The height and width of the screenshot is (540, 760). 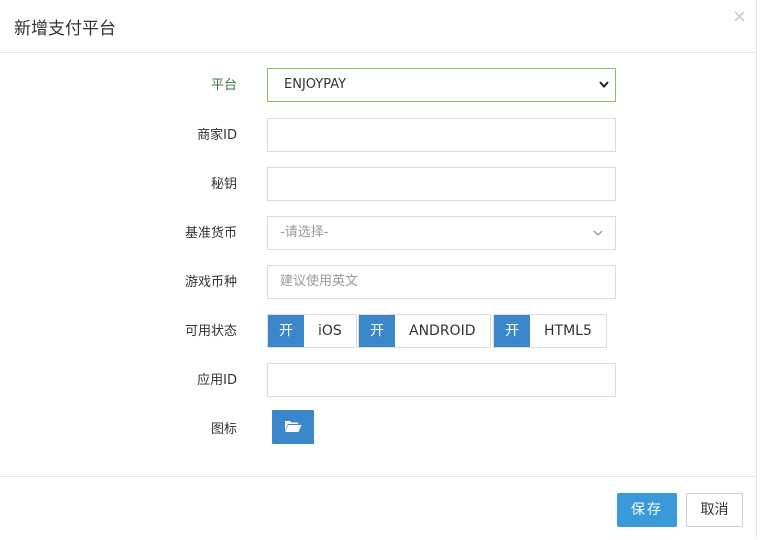 I want to click on platform-row: 平台 ENJOYPAY, so click(x=378, y=86).